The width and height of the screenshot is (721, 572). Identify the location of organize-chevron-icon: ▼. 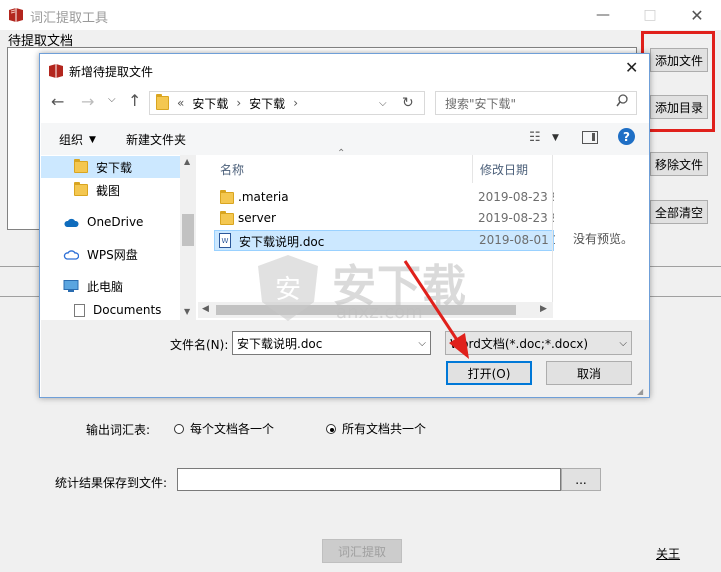
(92, 139).